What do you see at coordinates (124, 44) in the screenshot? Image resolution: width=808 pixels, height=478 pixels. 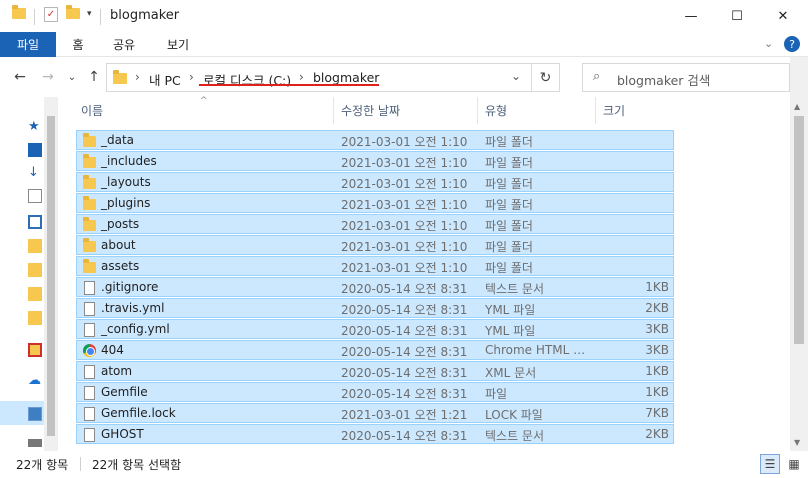 I see `tab-share: 공유` at bounding box center [124, 44].